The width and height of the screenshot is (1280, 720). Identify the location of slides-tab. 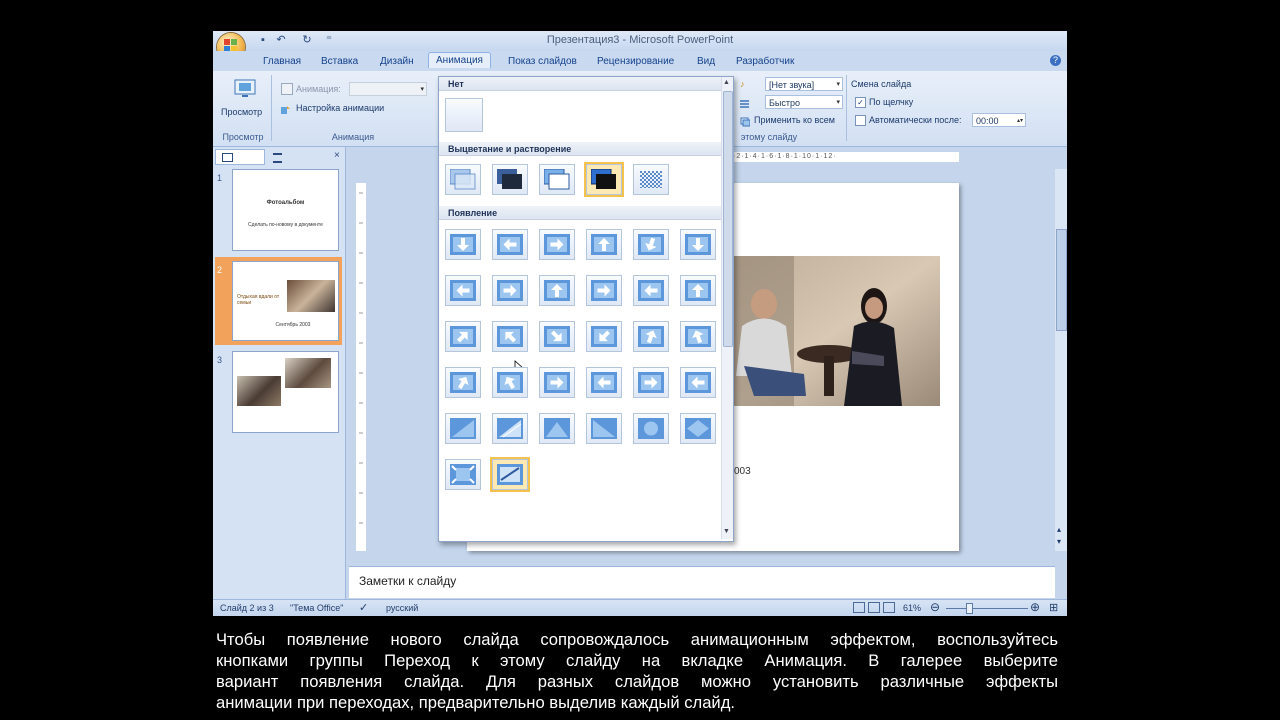
(240, 157).